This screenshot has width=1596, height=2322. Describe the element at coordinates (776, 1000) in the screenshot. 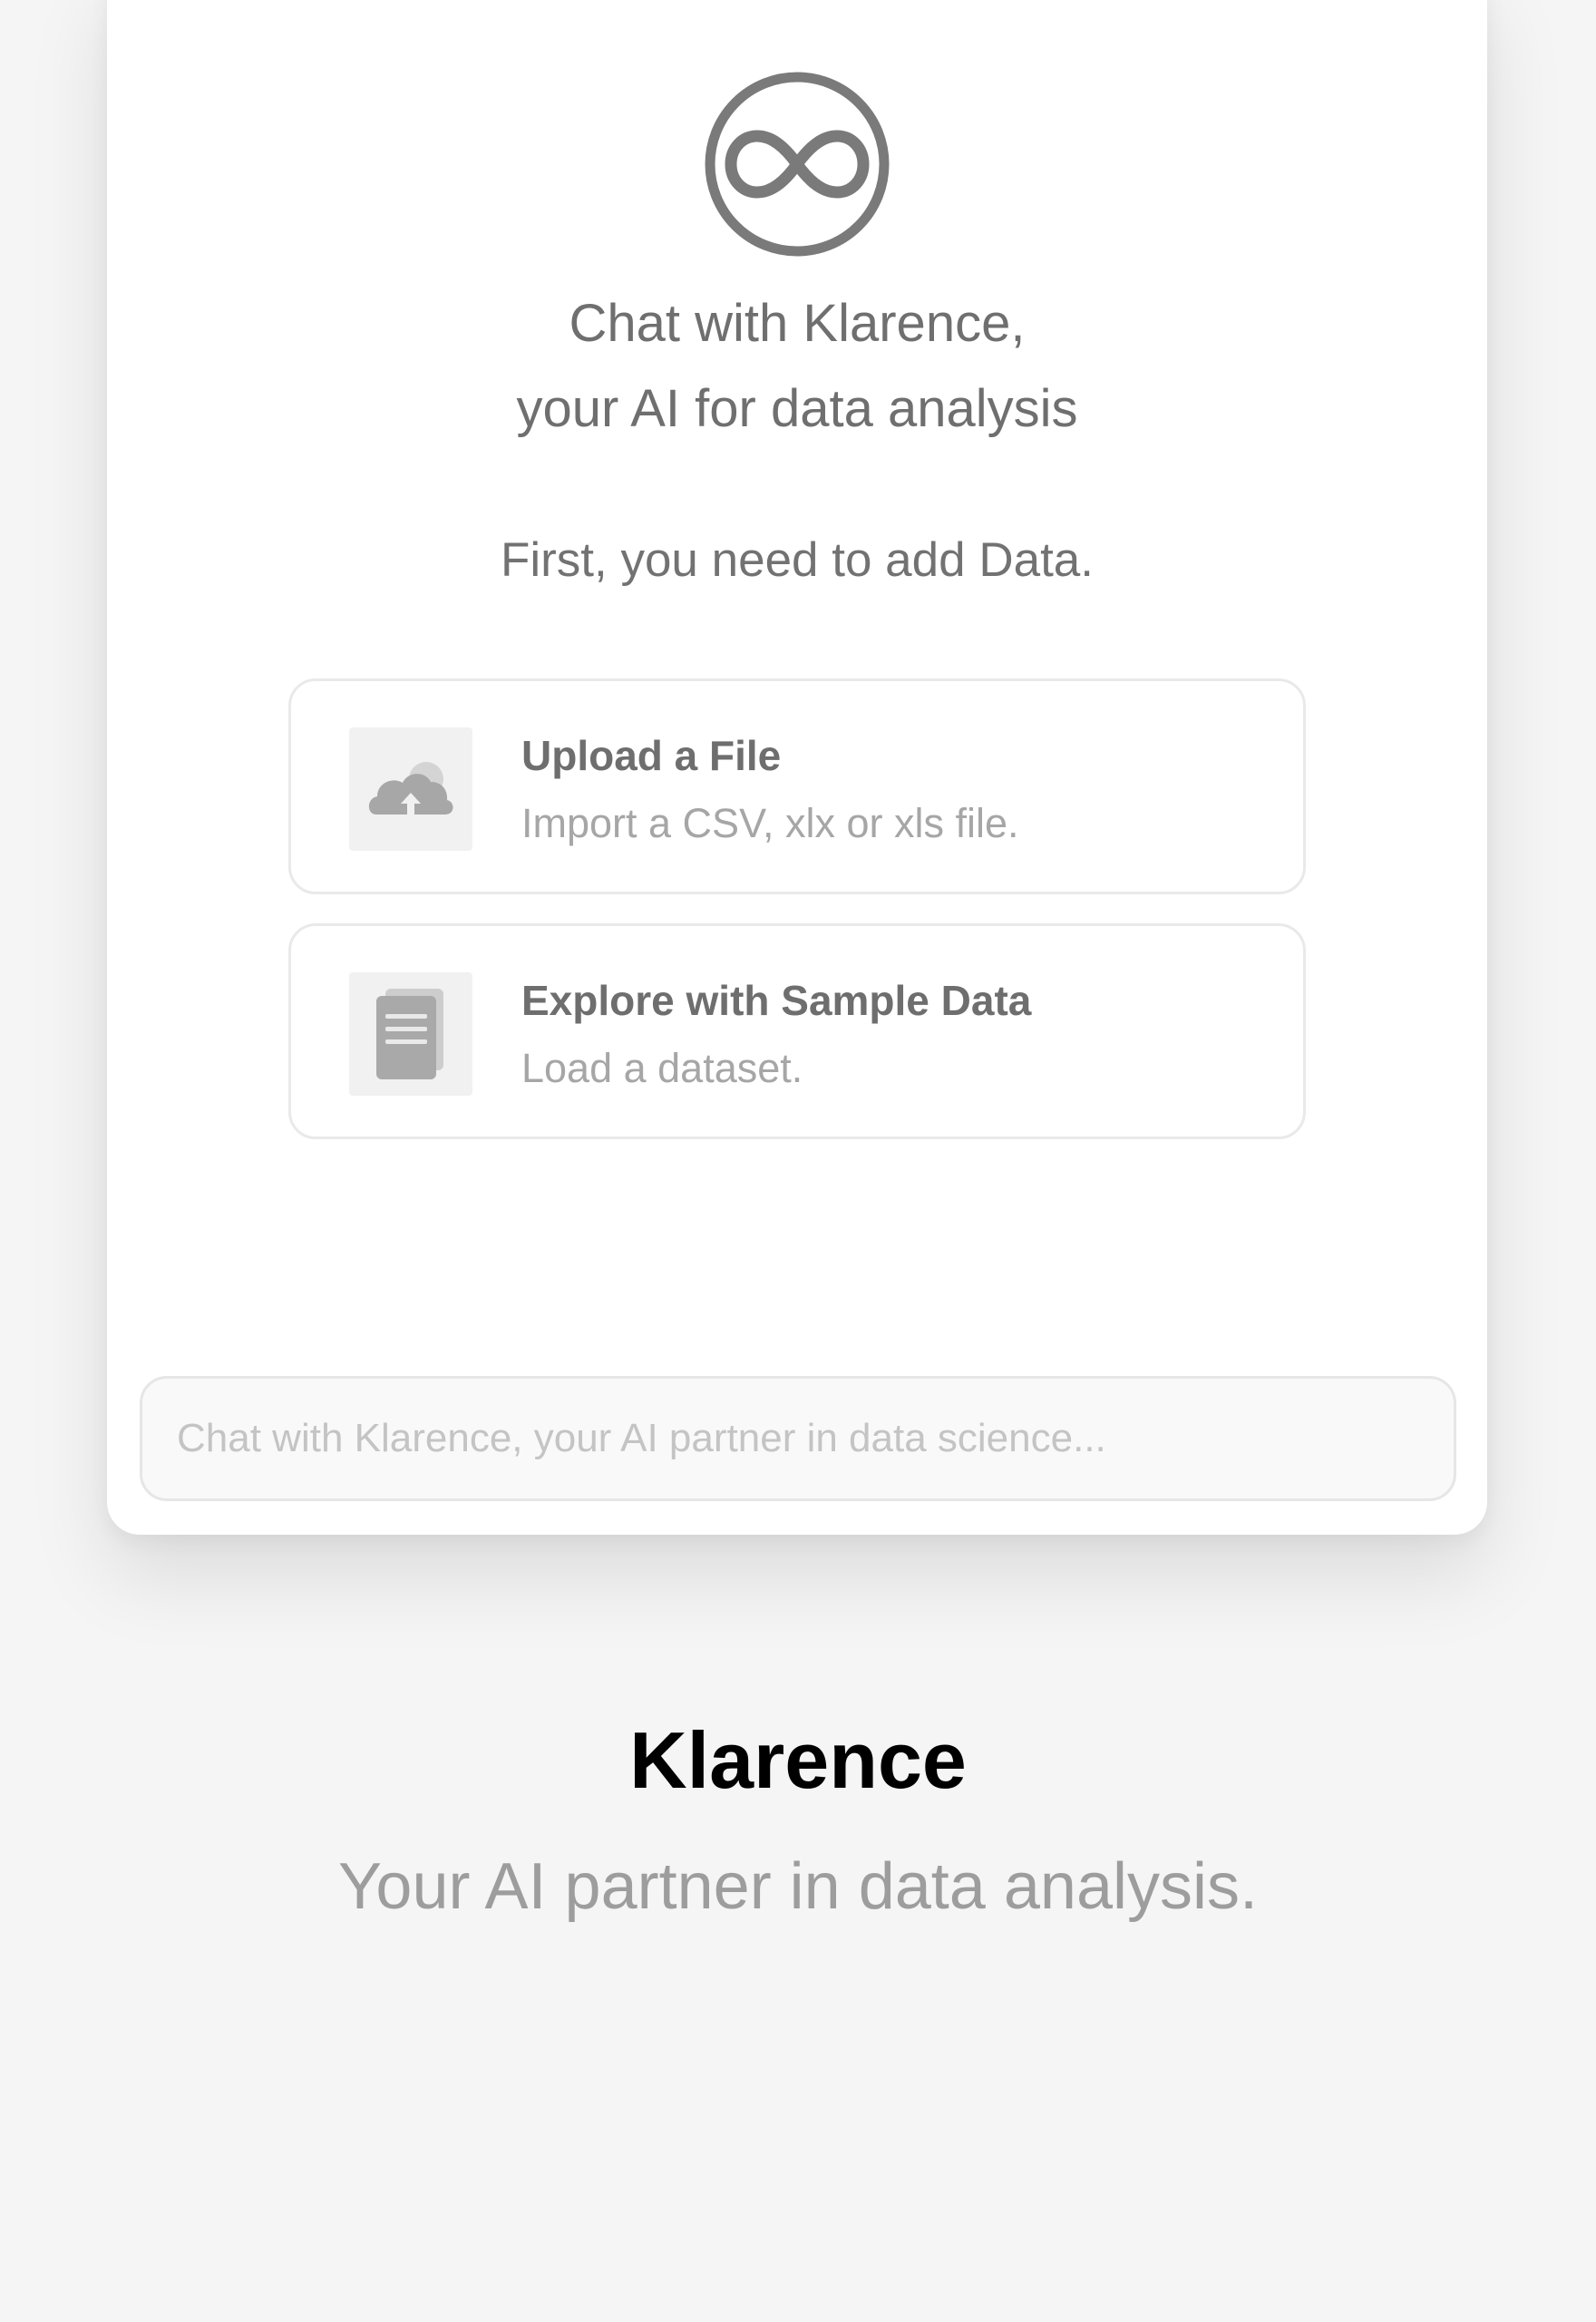

I see `sample-data-title: Explore with Sample Data` at that location.